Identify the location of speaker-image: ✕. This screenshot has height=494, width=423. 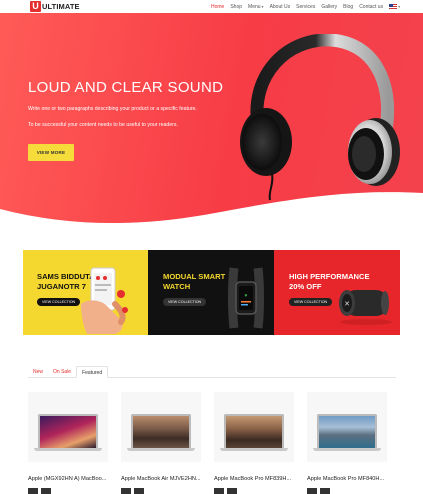
(365, 307).